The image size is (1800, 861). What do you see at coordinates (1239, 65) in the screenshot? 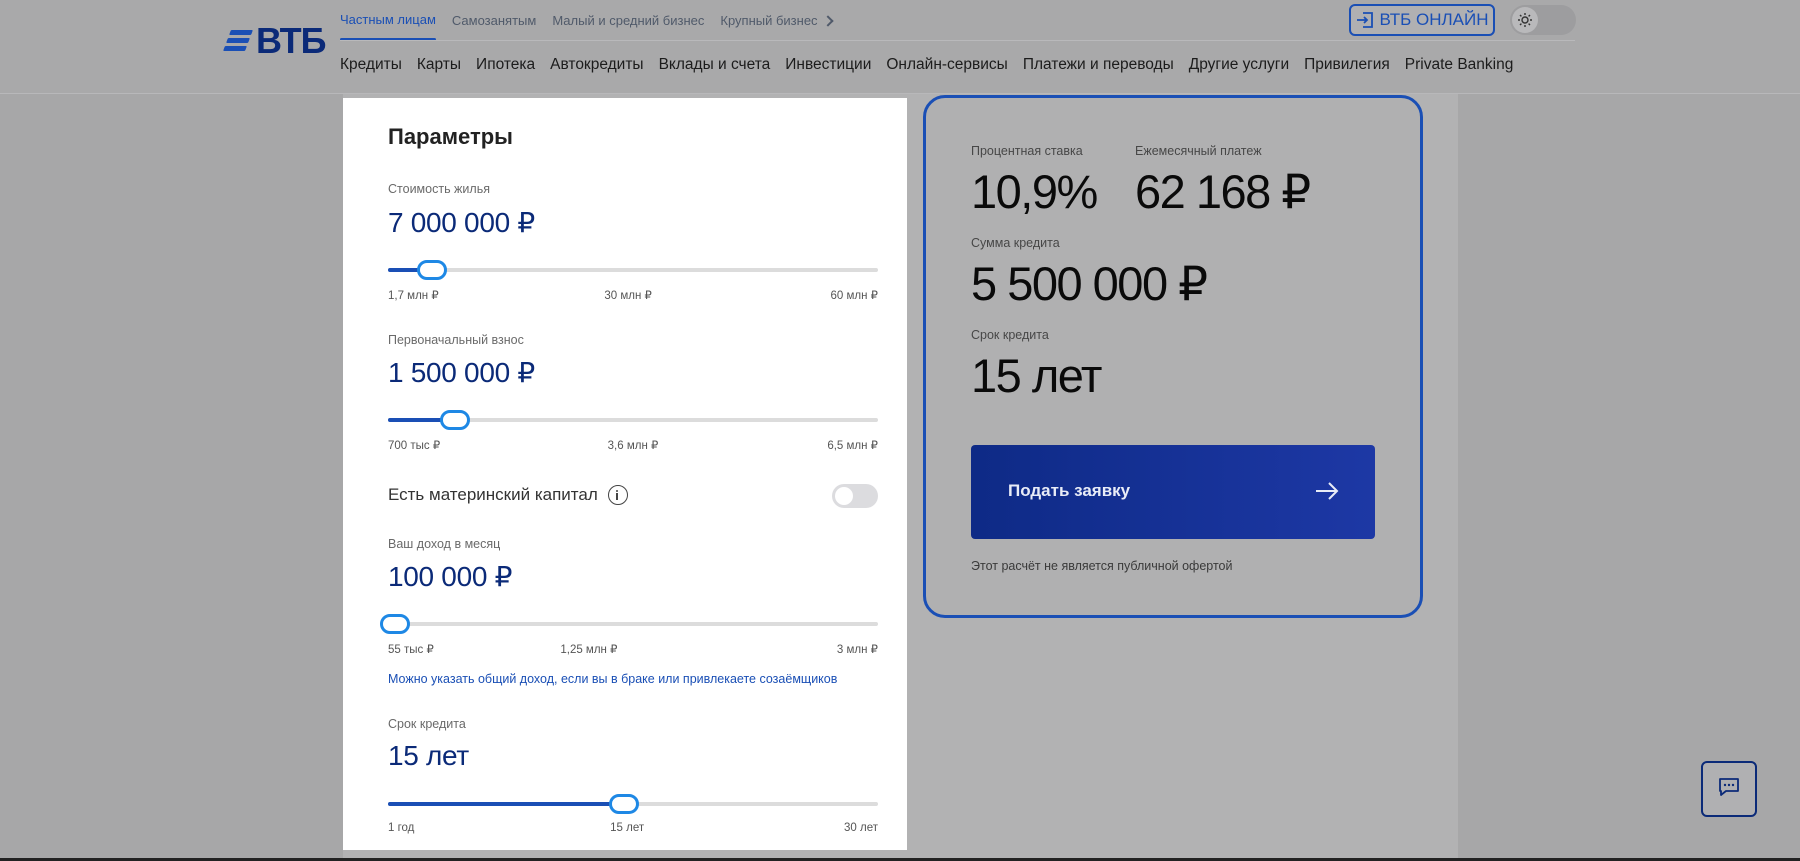
I see `nav-other-services: Другие услуги` at bounding box center [1239, 65].